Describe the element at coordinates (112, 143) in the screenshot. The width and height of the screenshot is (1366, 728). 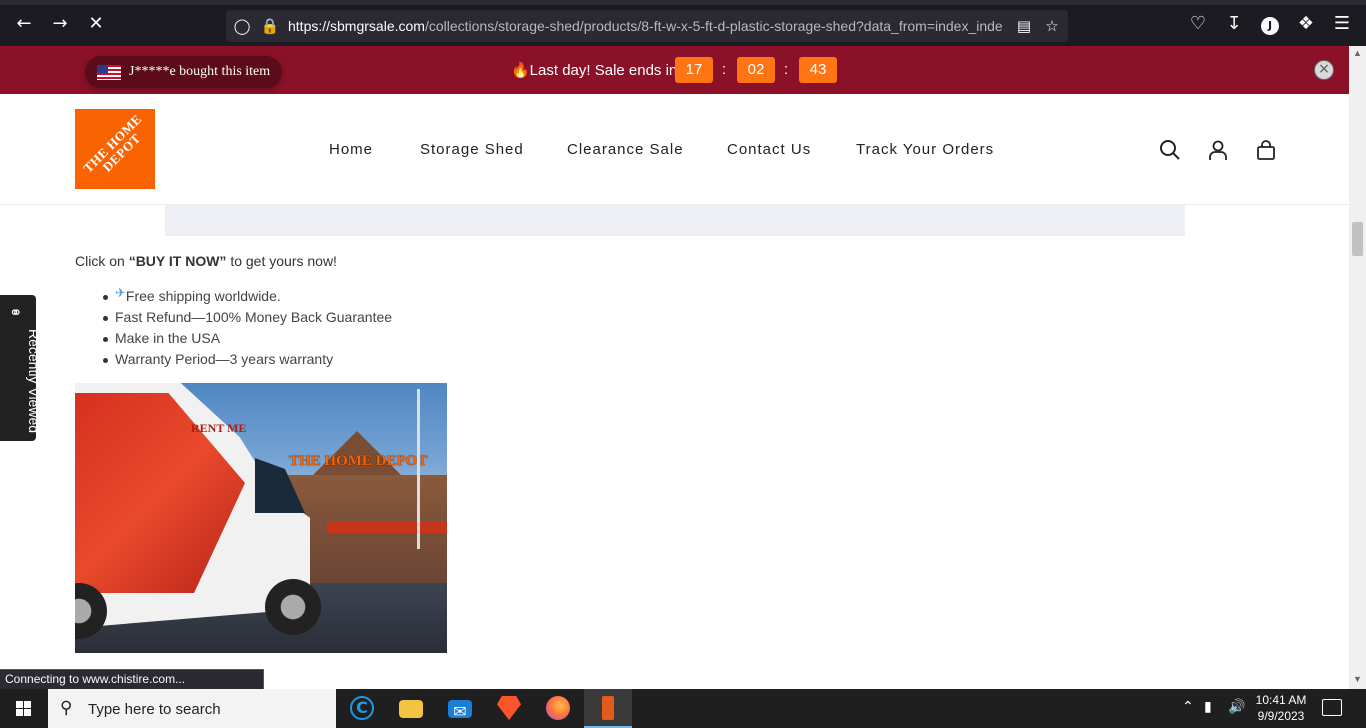
I see `logo-text: THE HOME DEPOT` at that location.